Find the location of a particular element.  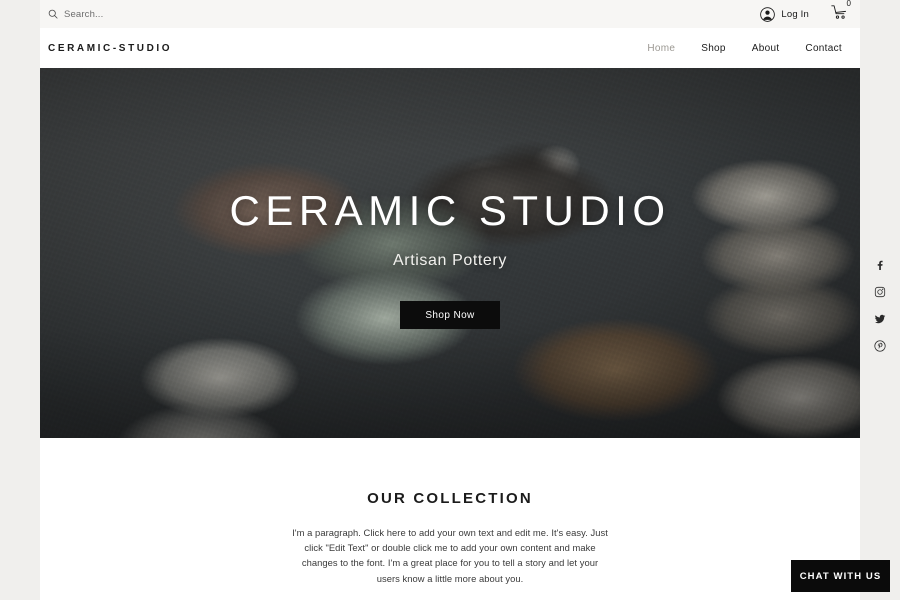

search-icon is located at coordinates (53, 14).